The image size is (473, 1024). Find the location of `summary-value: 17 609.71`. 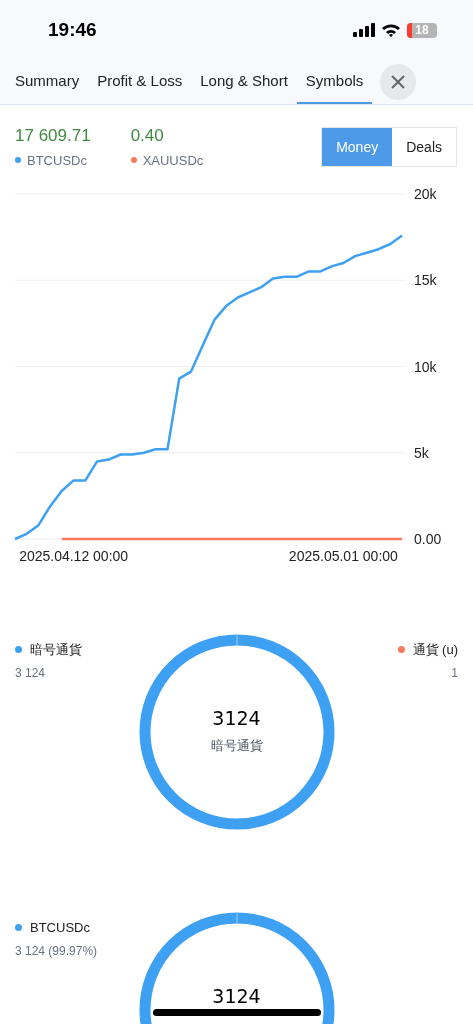

summary-value: 17 609.71 is located at coordinates (53, 136).